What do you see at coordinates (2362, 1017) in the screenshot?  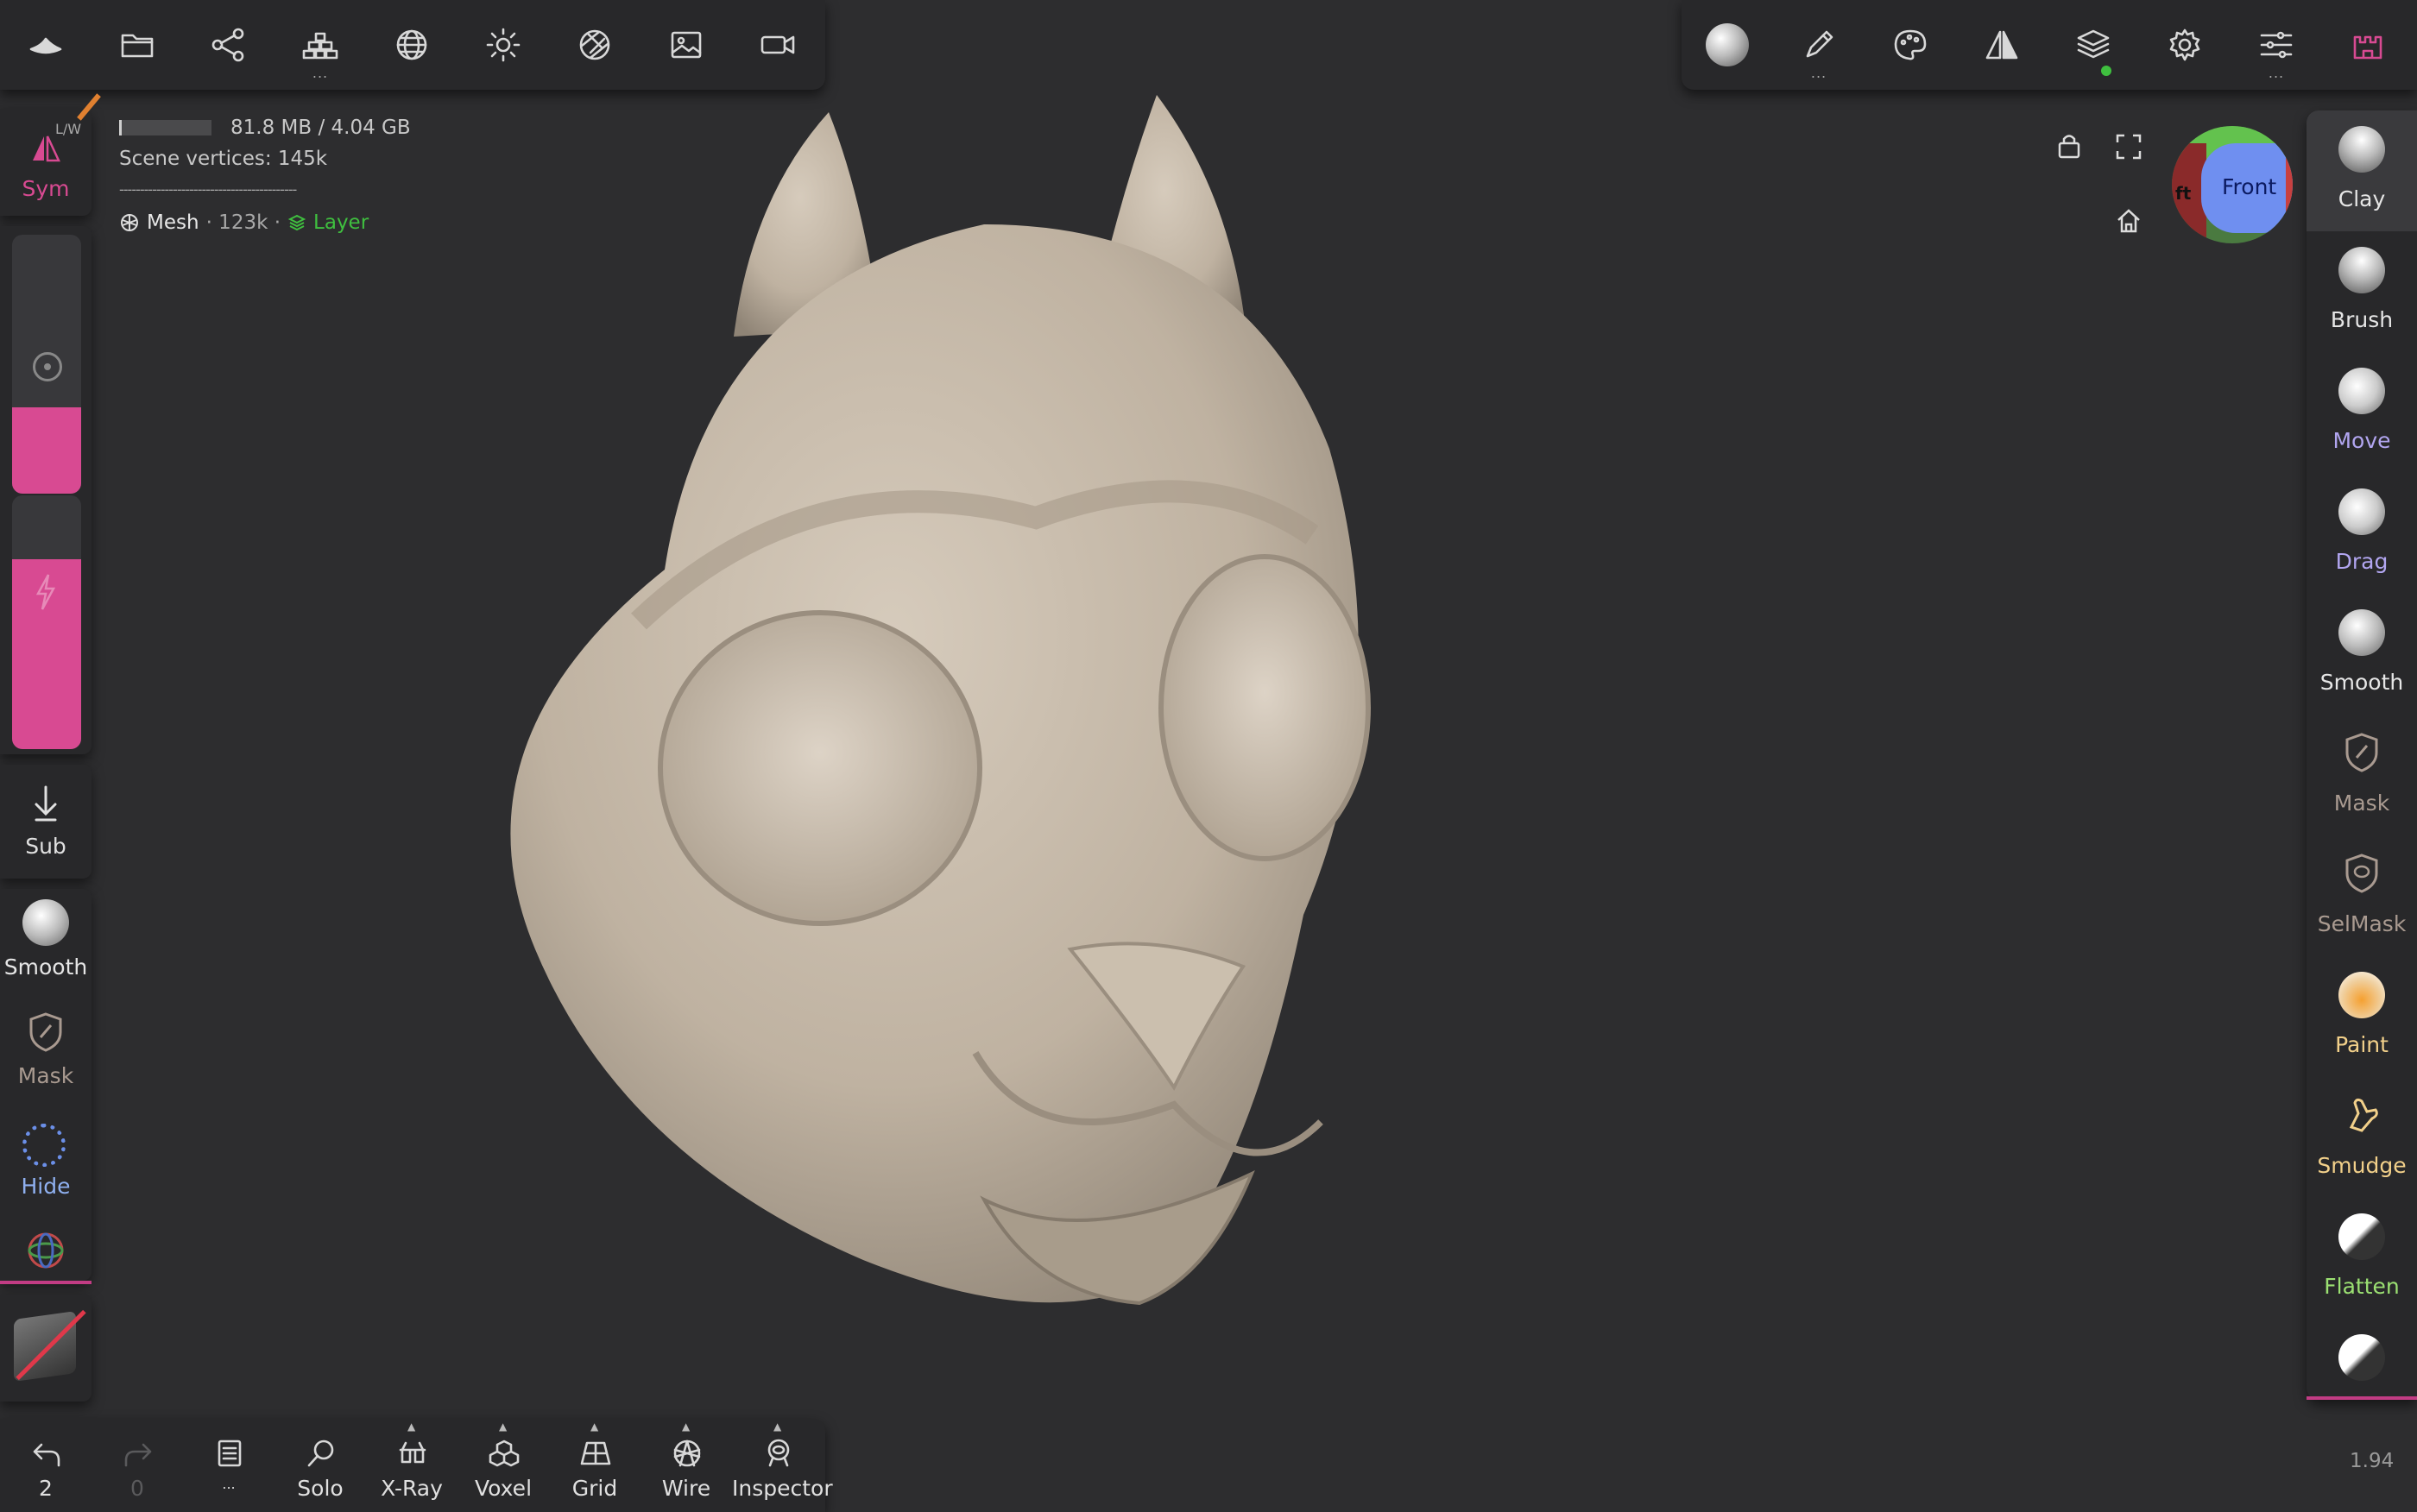 I see `tool-paint: Paint` at bounding box center [2362, 1017].